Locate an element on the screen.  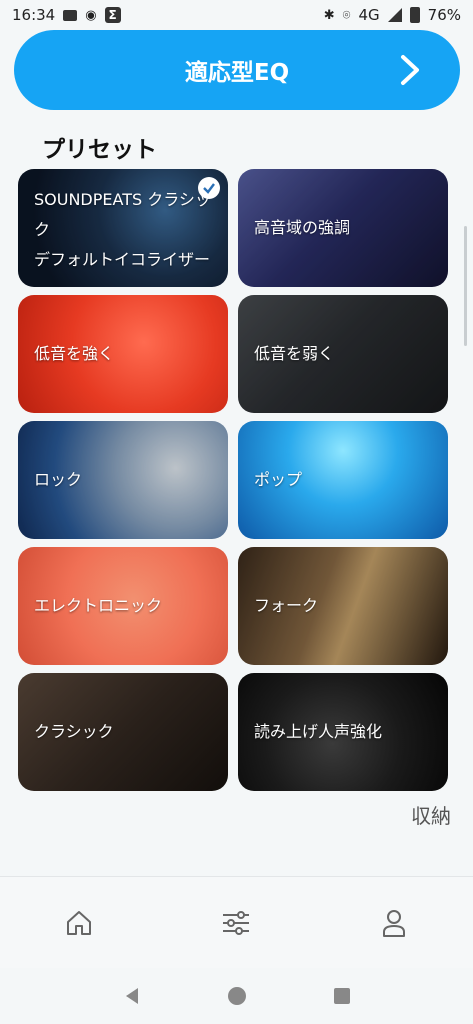
preset-label: 低音を弱く is located at coordinates (294, 353).